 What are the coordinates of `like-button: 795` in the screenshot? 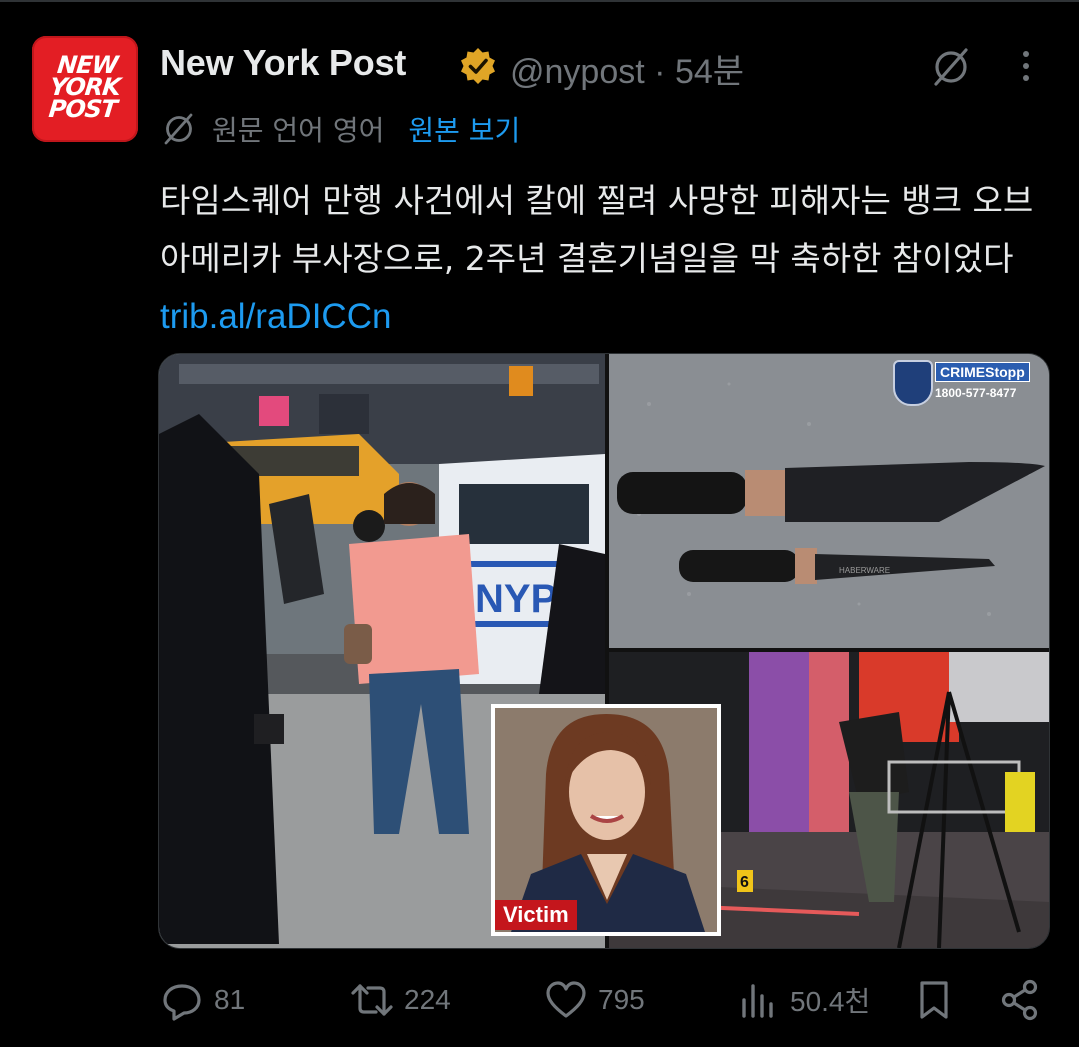 It's located at (594, 1000).